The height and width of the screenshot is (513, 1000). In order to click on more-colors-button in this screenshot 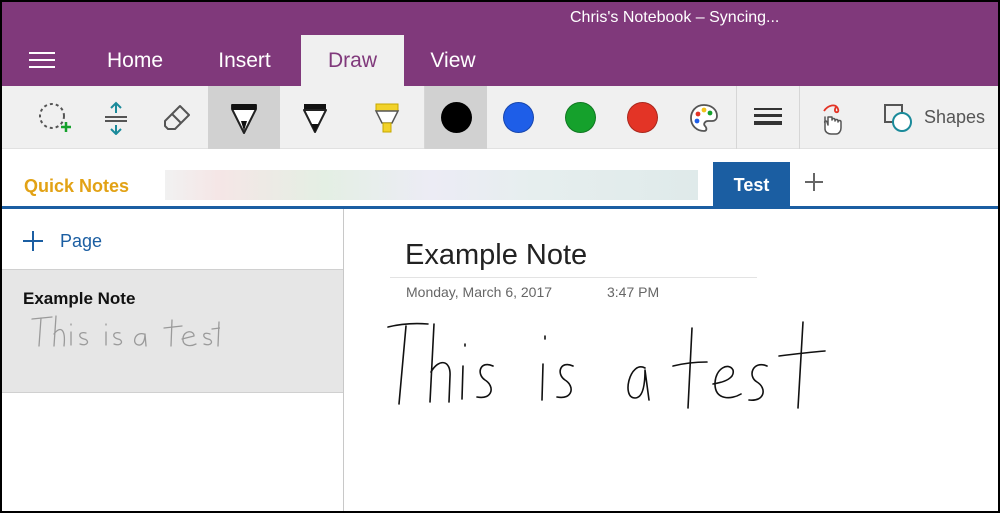, I will do `click(704, 117)`.